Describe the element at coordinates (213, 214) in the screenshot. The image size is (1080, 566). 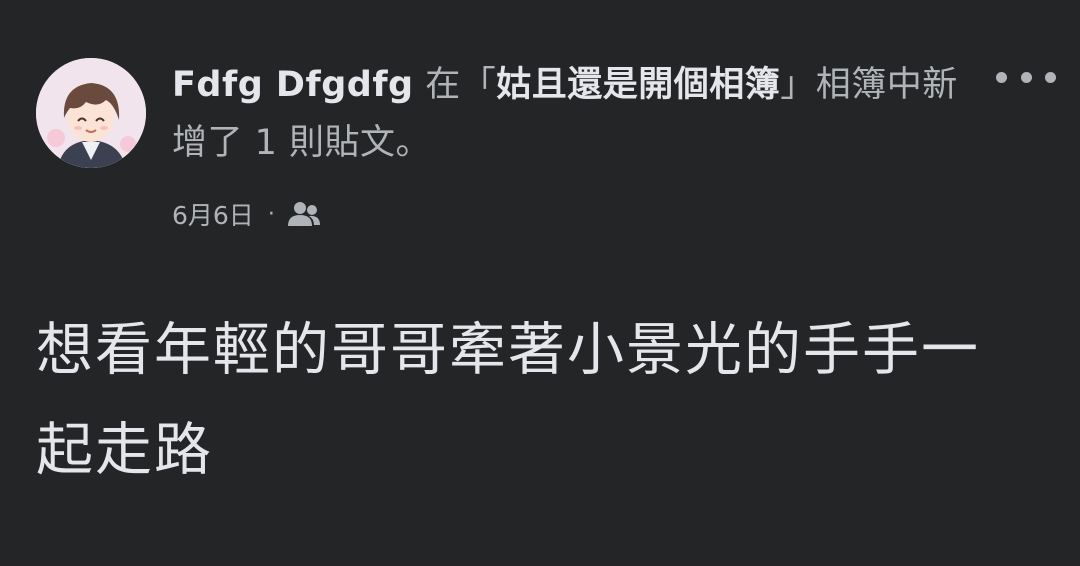
I see `post-timestamp: 6月6日` at that location.